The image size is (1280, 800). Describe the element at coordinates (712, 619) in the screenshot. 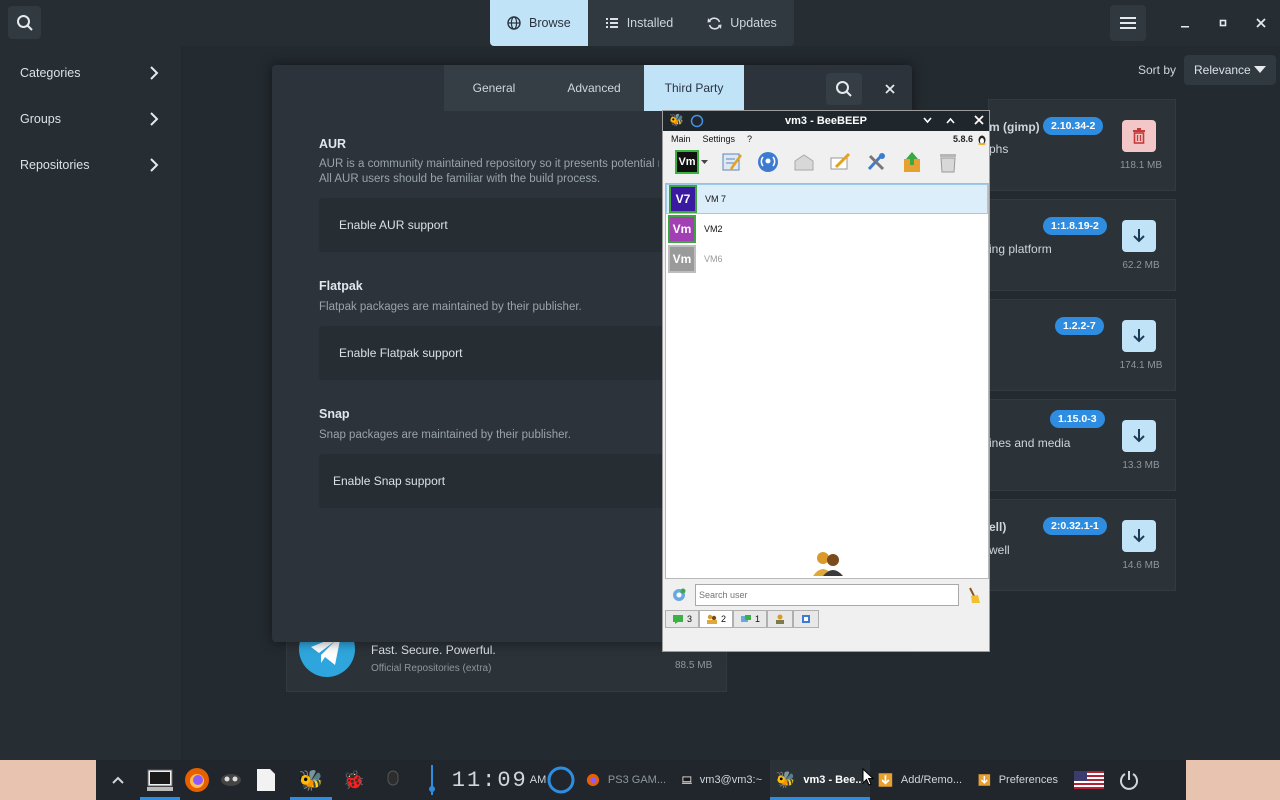

I see `users-icon` at that location.